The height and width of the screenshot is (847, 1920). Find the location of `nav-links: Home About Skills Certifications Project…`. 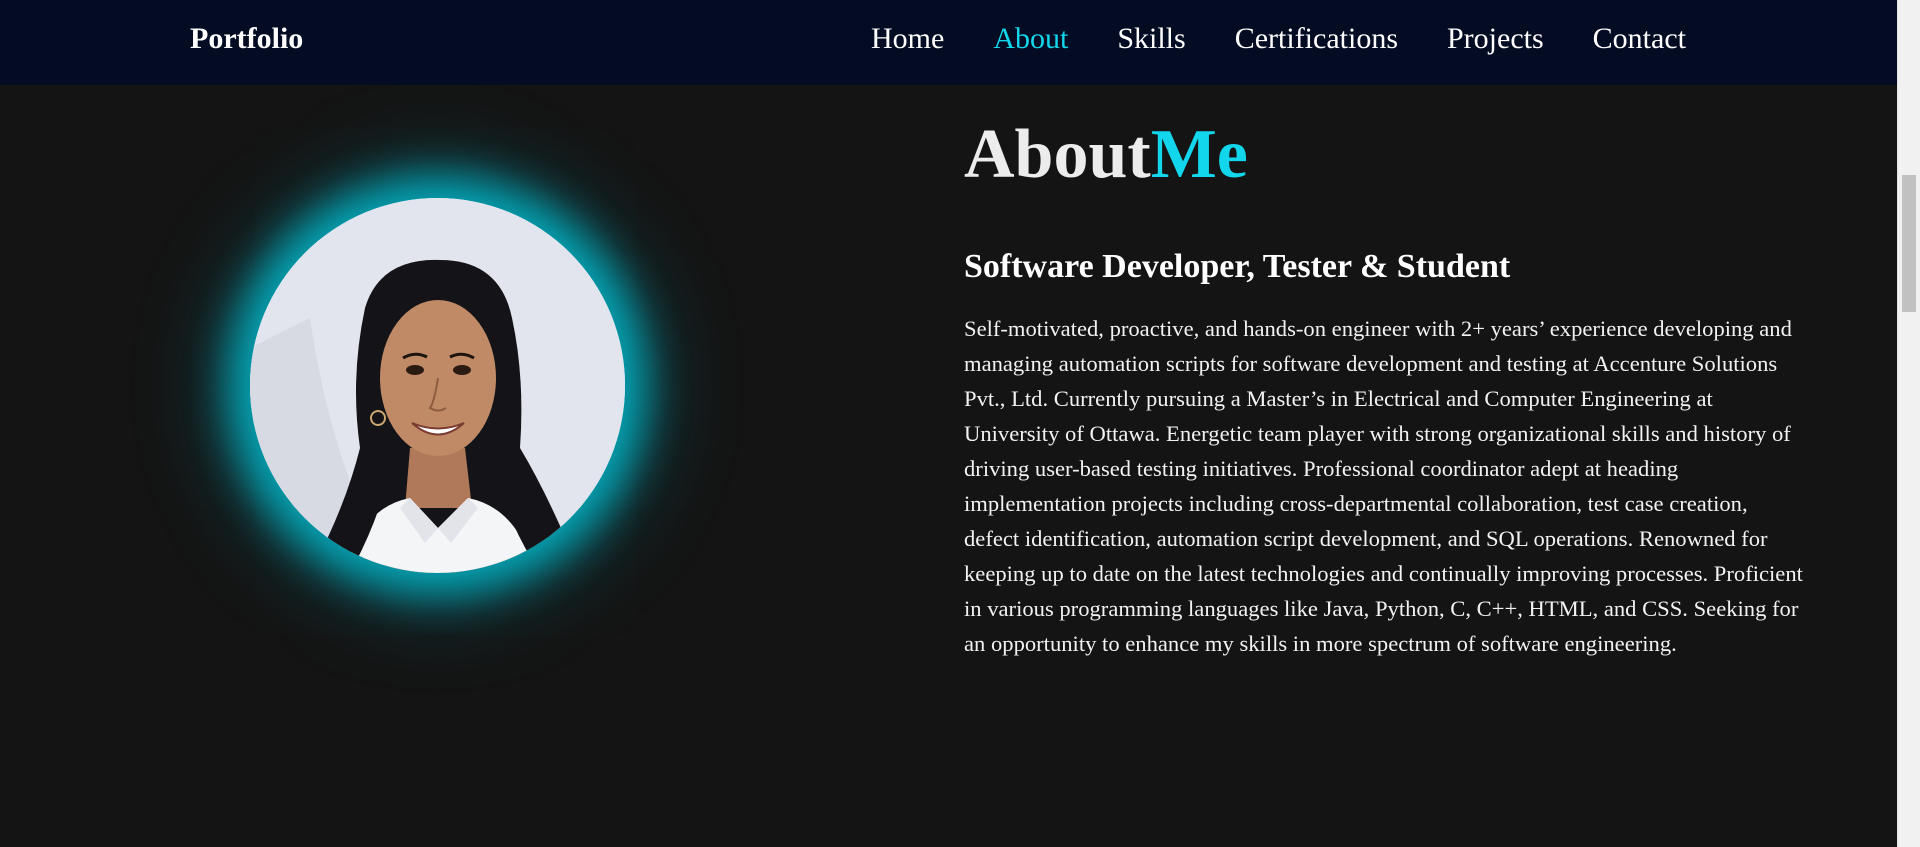

nav-links: Home About Skills Certifications Project… is located at coordinates (1278, 39).